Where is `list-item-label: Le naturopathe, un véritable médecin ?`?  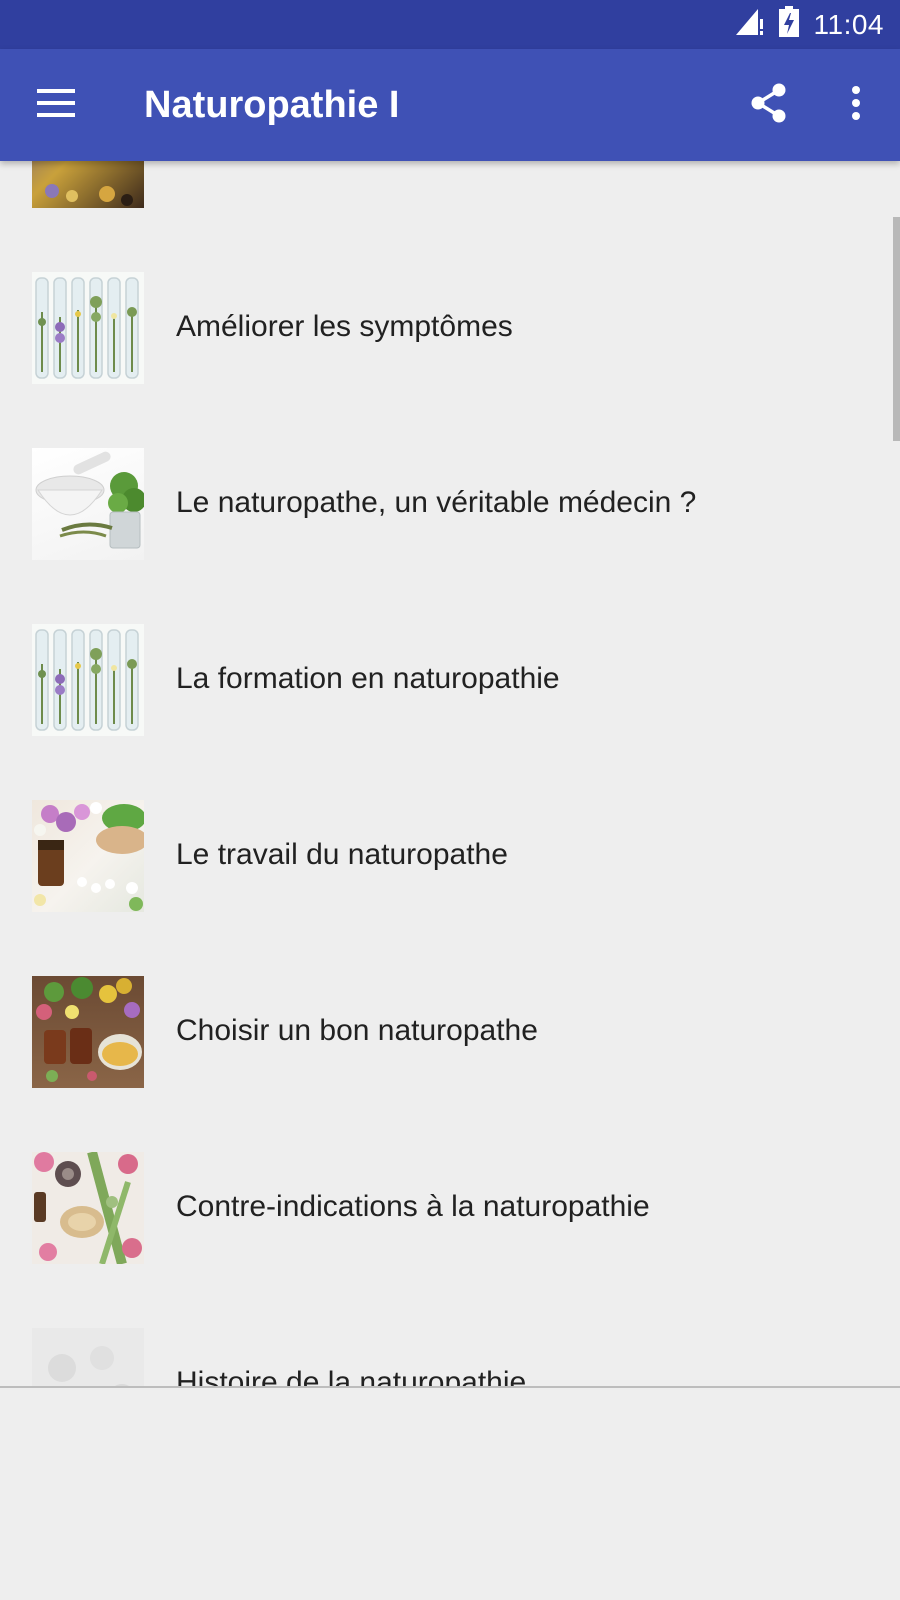
list-item-label: Le naturopathe, un véritable médecin ? is located at coordinates (436, 502).